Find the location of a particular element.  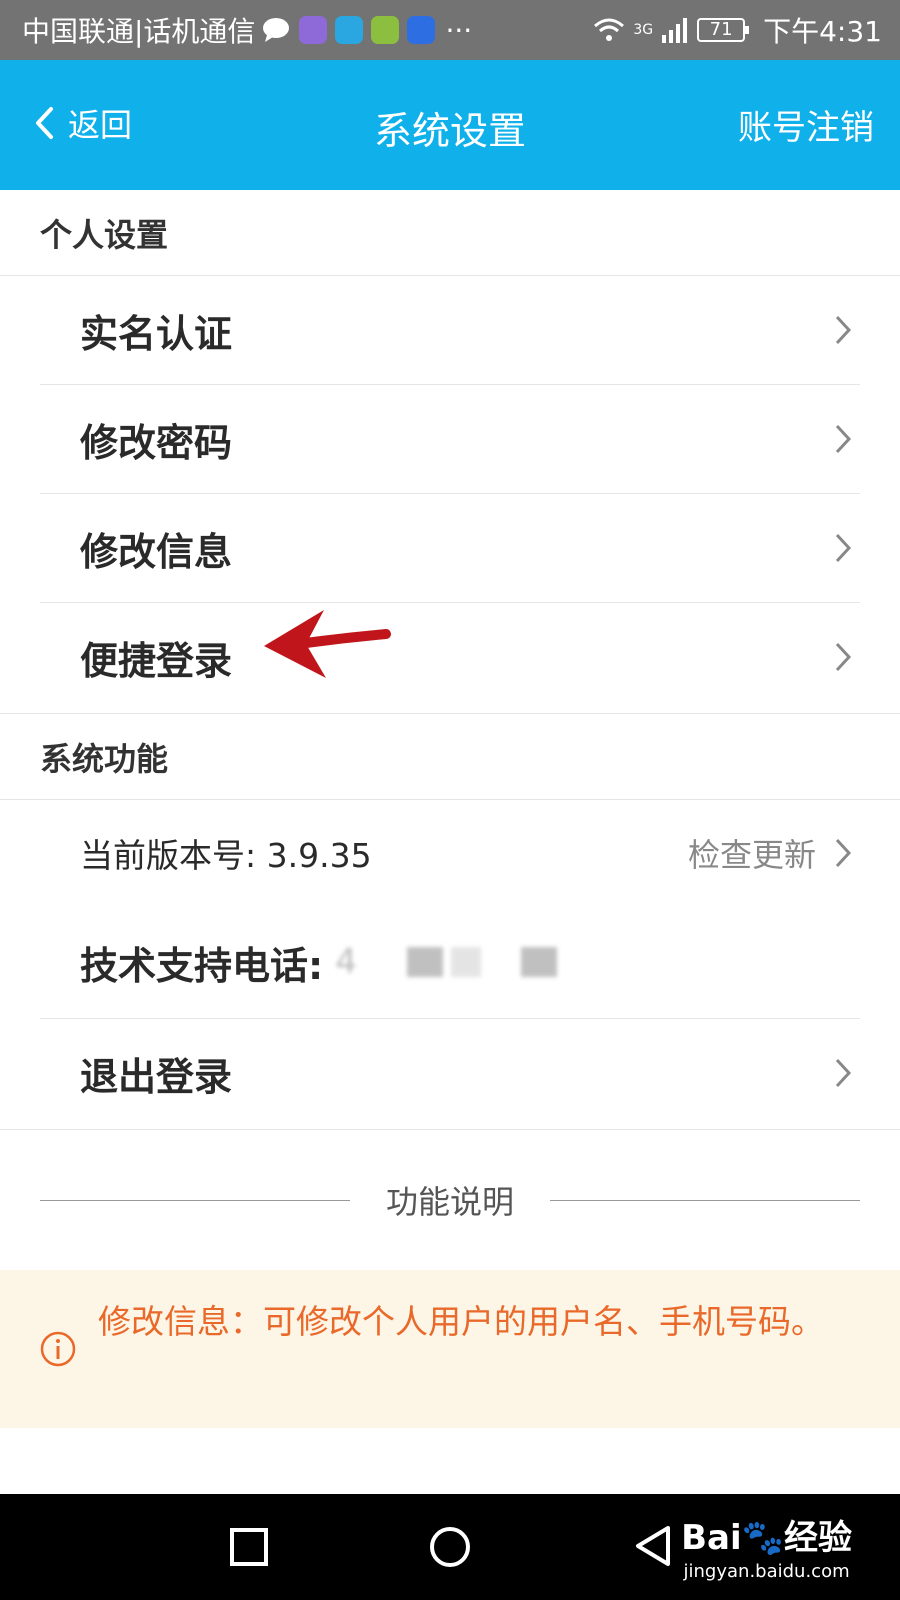

signal-icon is located at coordinates (675, 30).